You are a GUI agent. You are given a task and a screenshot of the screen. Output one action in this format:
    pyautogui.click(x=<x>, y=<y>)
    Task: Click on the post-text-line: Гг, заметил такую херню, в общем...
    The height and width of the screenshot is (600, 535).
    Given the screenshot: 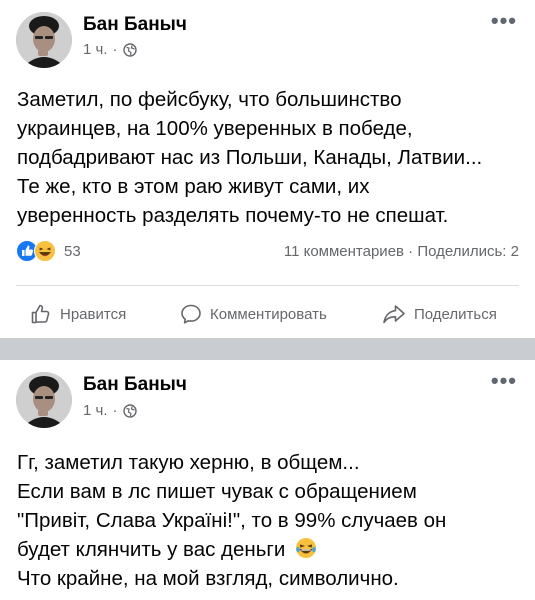 What is the action you would take?
    pyautogui.click(x=188, y=462)
    